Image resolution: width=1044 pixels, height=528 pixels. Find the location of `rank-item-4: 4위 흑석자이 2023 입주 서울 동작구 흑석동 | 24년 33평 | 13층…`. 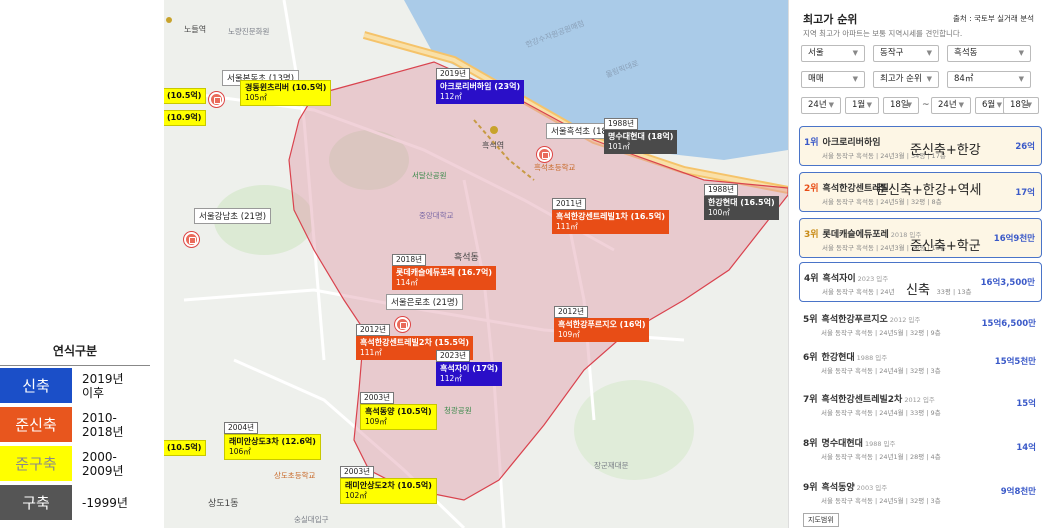

rank-item-4: 4위 흑석자이 2023 입주 서울 동작구 흑석동 | 24년 33평 | 13층… is located at coordinates (920, 282).